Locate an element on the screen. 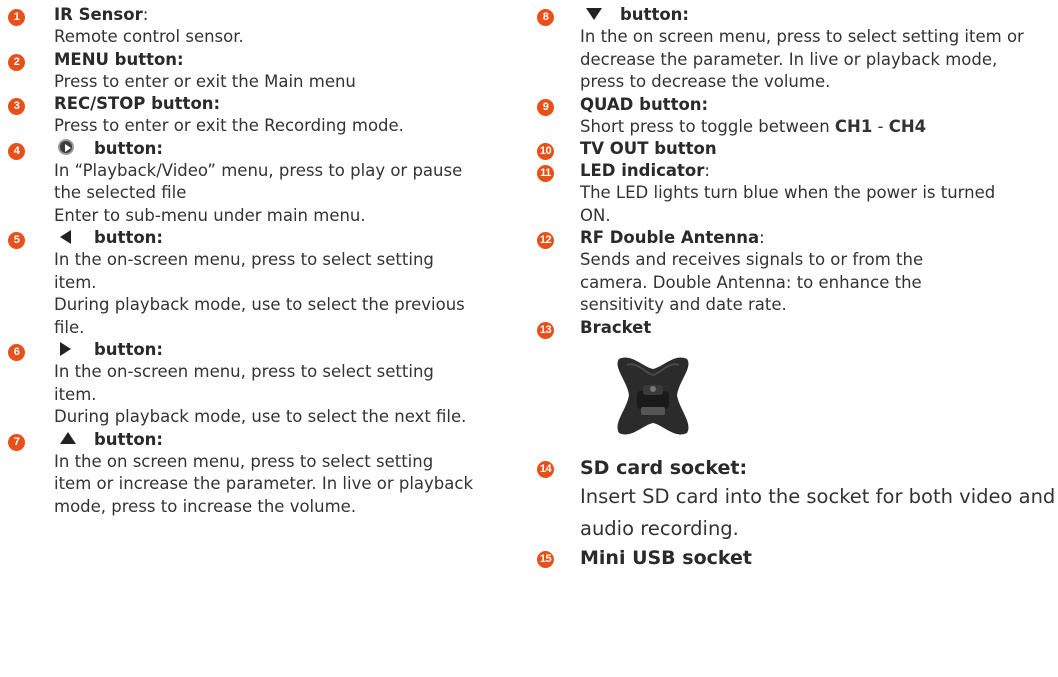 This screenshot has height=677, width=1058. down-triangle-icon is located at coordinates (594, 13).